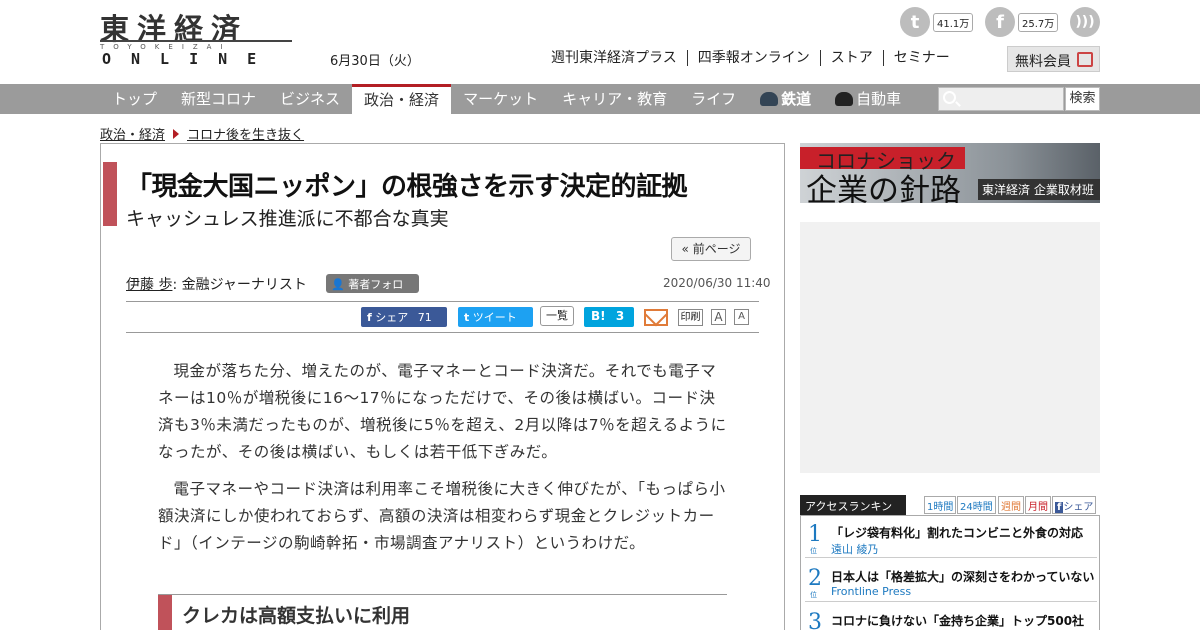 This screenshot has height=630, width=1200. What do you see at coordinates (1043, 62) in the screenshot?
I see `free-member-label: 無料会員` at bounding box center [1043, 62].